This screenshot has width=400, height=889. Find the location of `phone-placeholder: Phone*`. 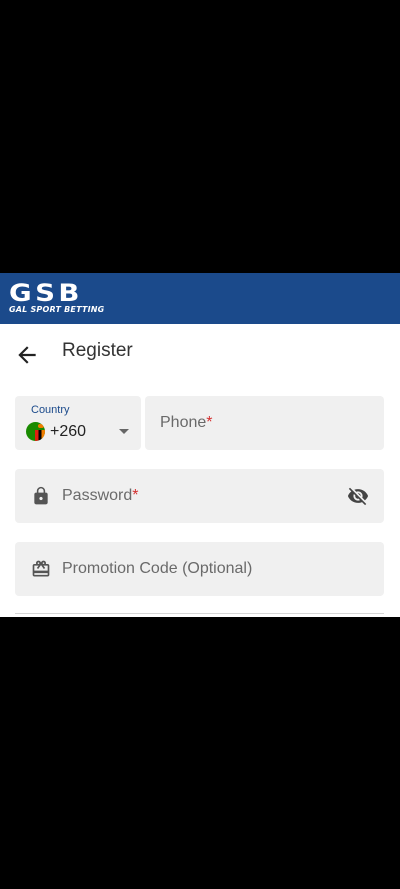

phone-placeholder: Phone* is located at coordinates (186, 422).